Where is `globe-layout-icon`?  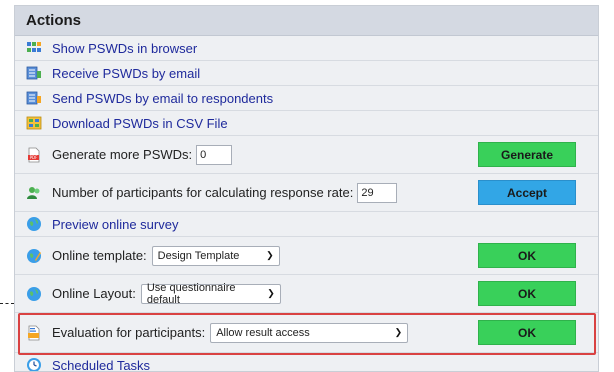 globe-layout-icon is located at coordinates (34, 293).